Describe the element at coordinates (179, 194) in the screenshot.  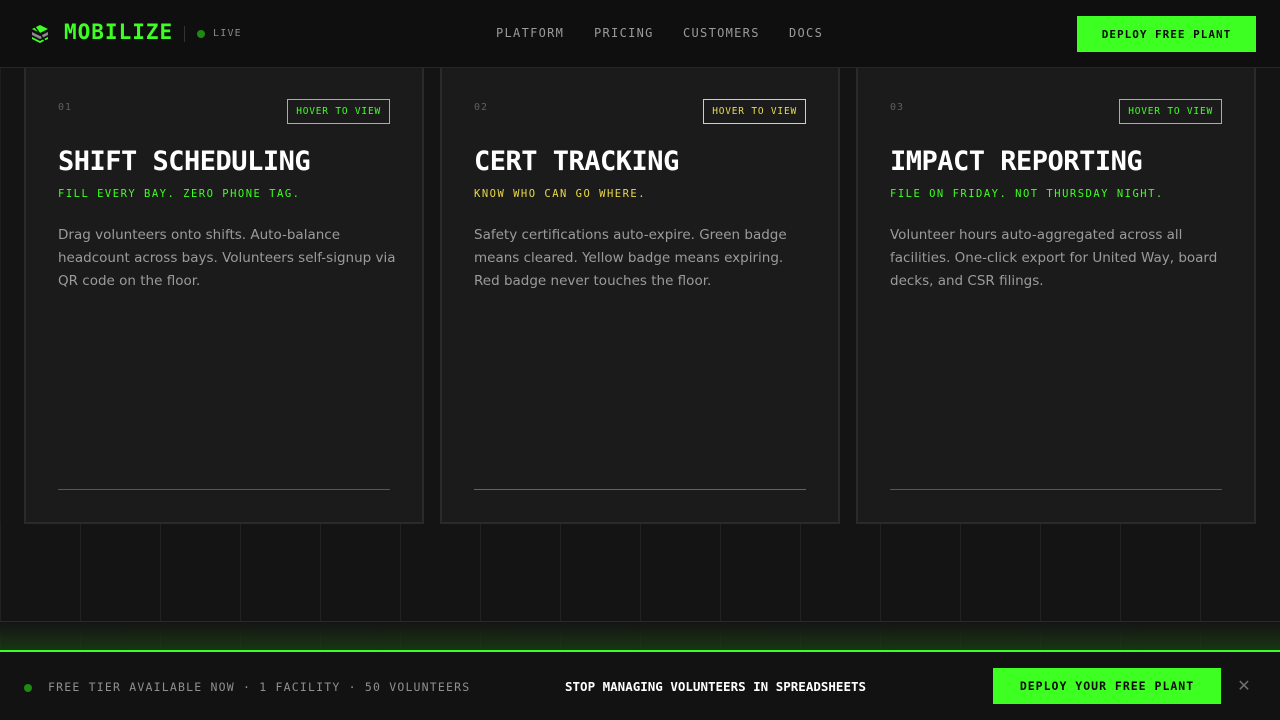
I see `card-subtitle: FILL EVERY BAY. ZERO PHONE TAG.` at that location.